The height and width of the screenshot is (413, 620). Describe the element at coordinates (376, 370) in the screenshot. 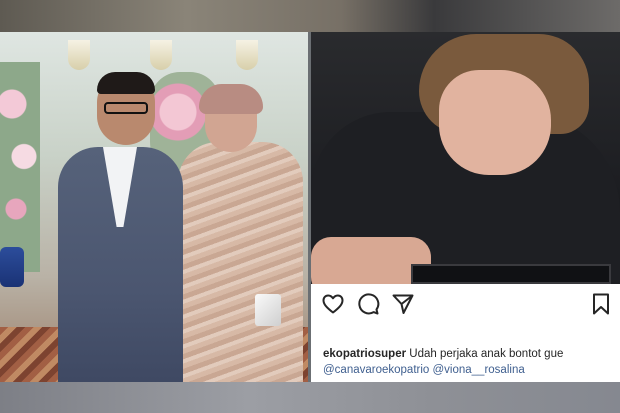

I see `mention-link: @canavaroekopatrio` at that location.